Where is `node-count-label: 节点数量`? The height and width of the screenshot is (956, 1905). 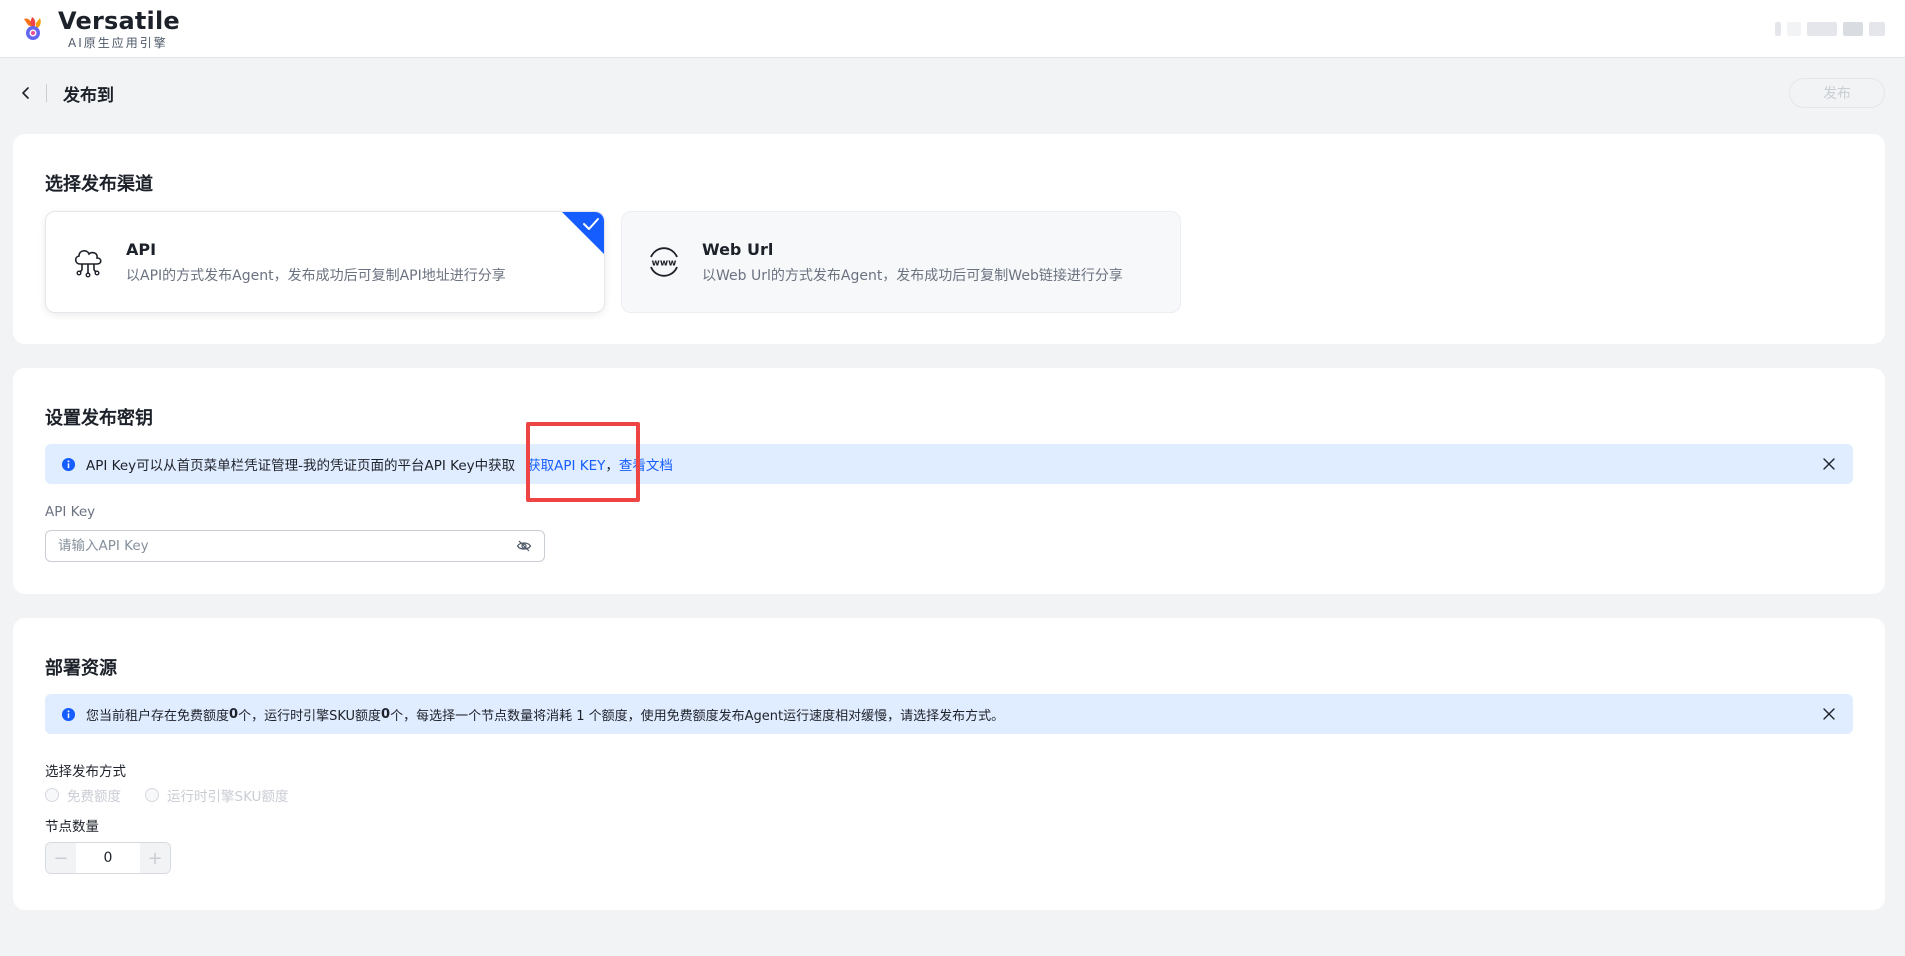
node-count-label: 节点数量 is located at coordinates (72, 827).